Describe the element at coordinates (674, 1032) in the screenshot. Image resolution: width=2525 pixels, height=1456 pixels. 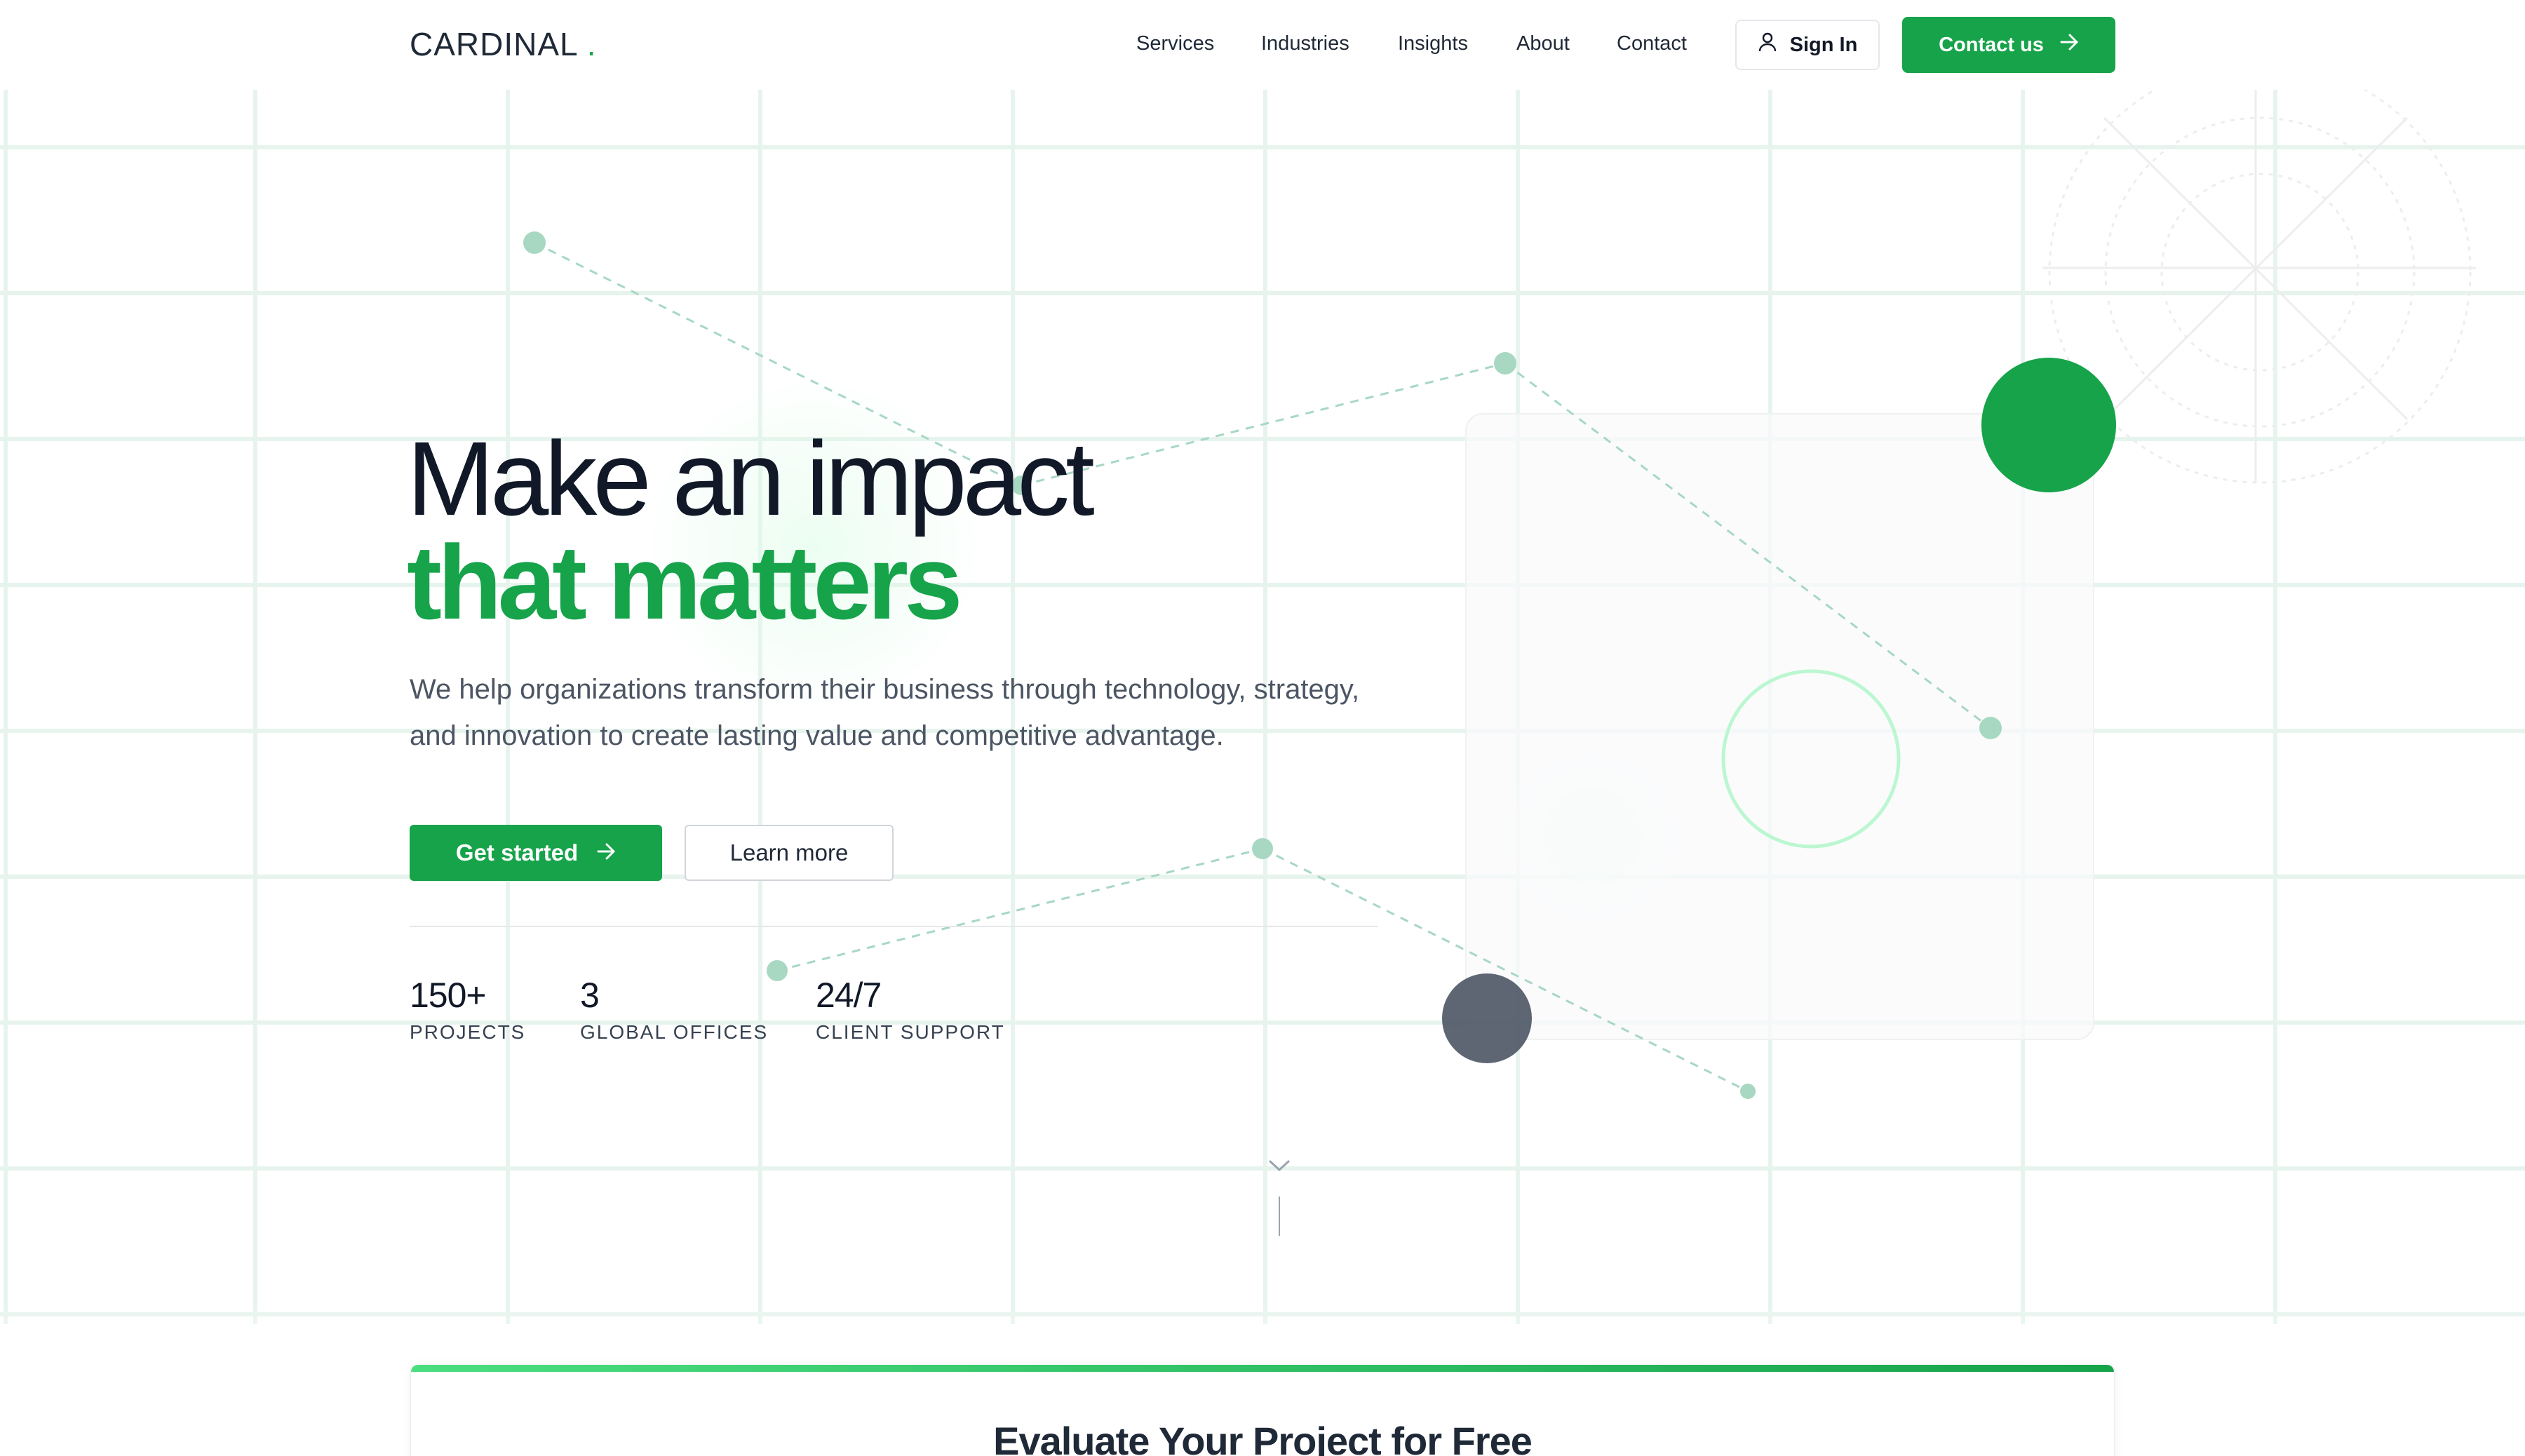
I see `stat-label: GLOBAL OFFICES` at that location.